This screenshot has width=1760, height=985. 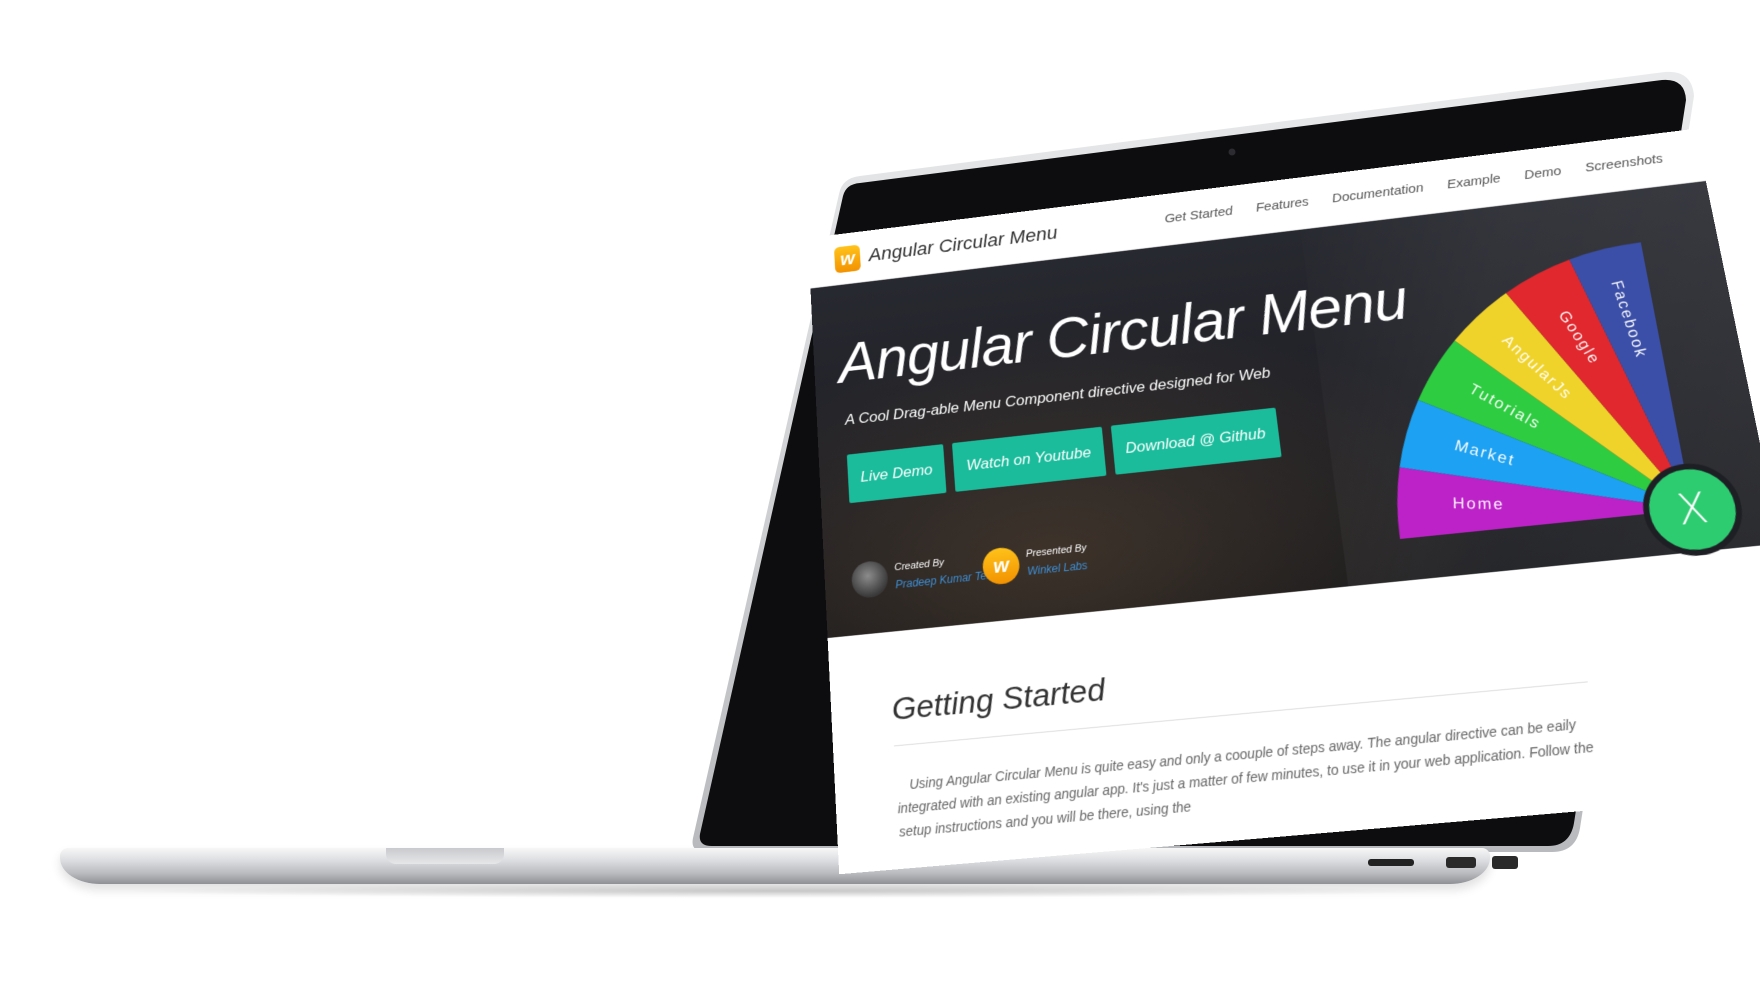 What do you see at coordinates (1377, 193) in the screenshot?
I see `nav-documentation: Documentation` at bounding box center [1377, 193].